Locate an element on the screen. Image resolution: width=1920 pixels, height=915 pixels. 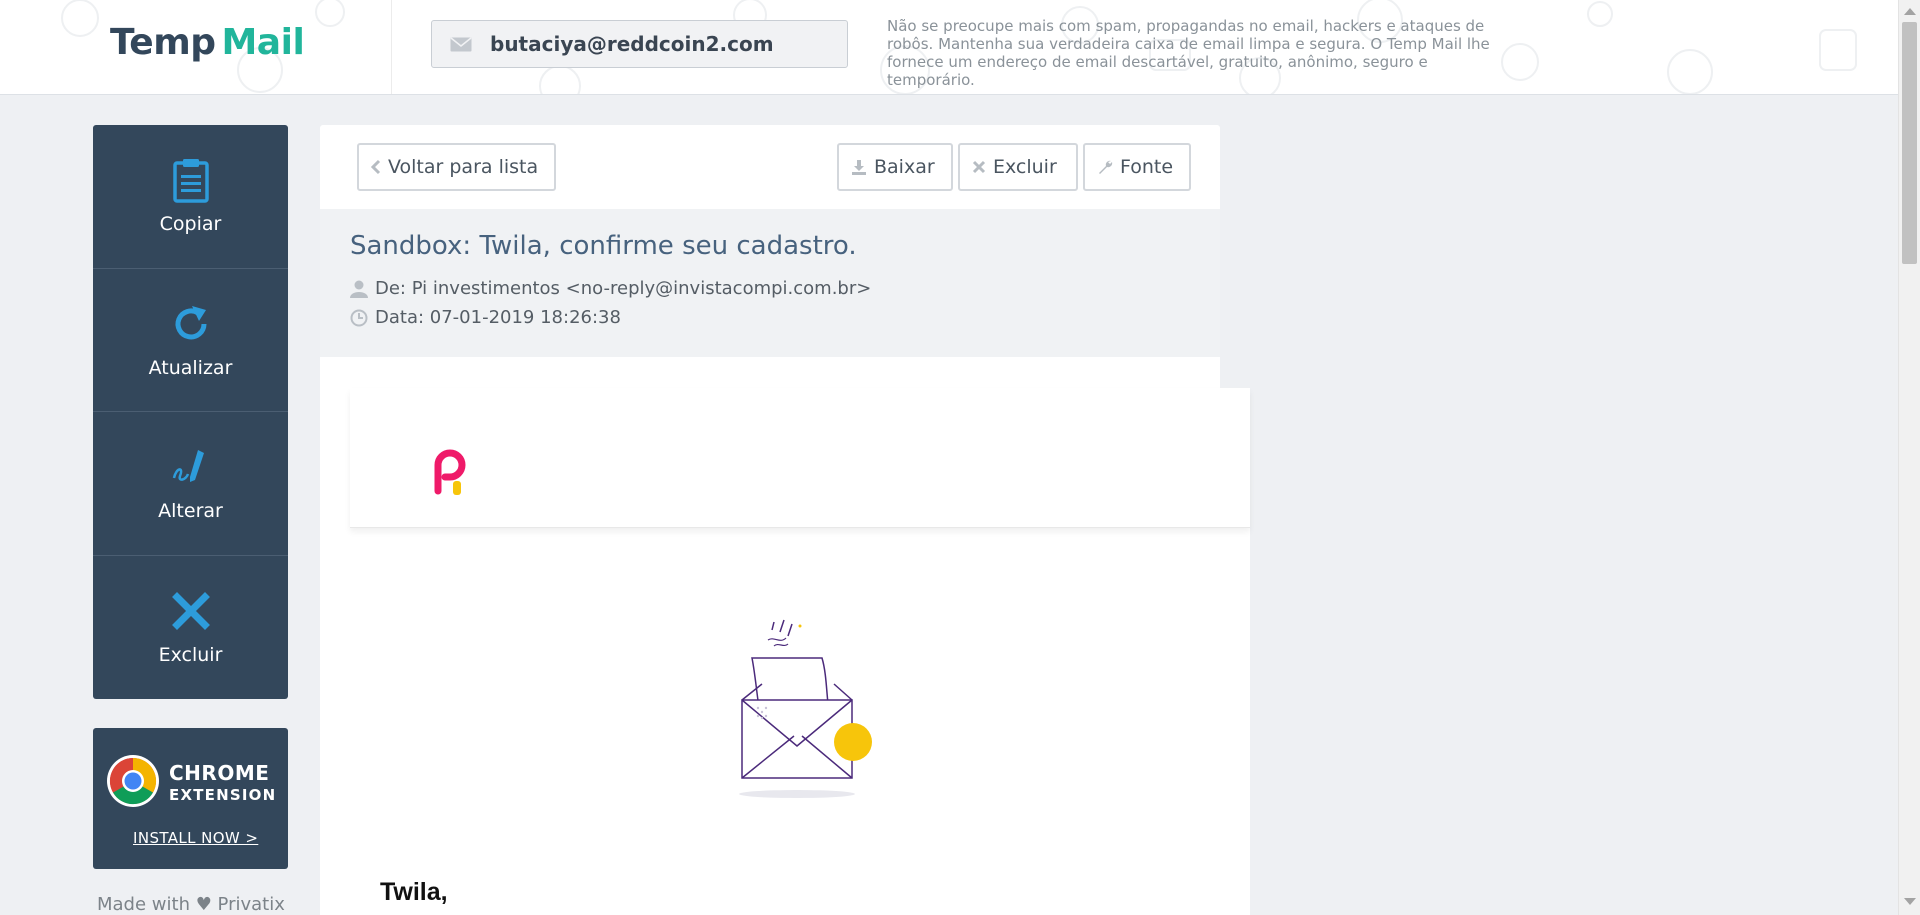
back-to-list-button: Voltar para lista is located at coordinates (456, 167).